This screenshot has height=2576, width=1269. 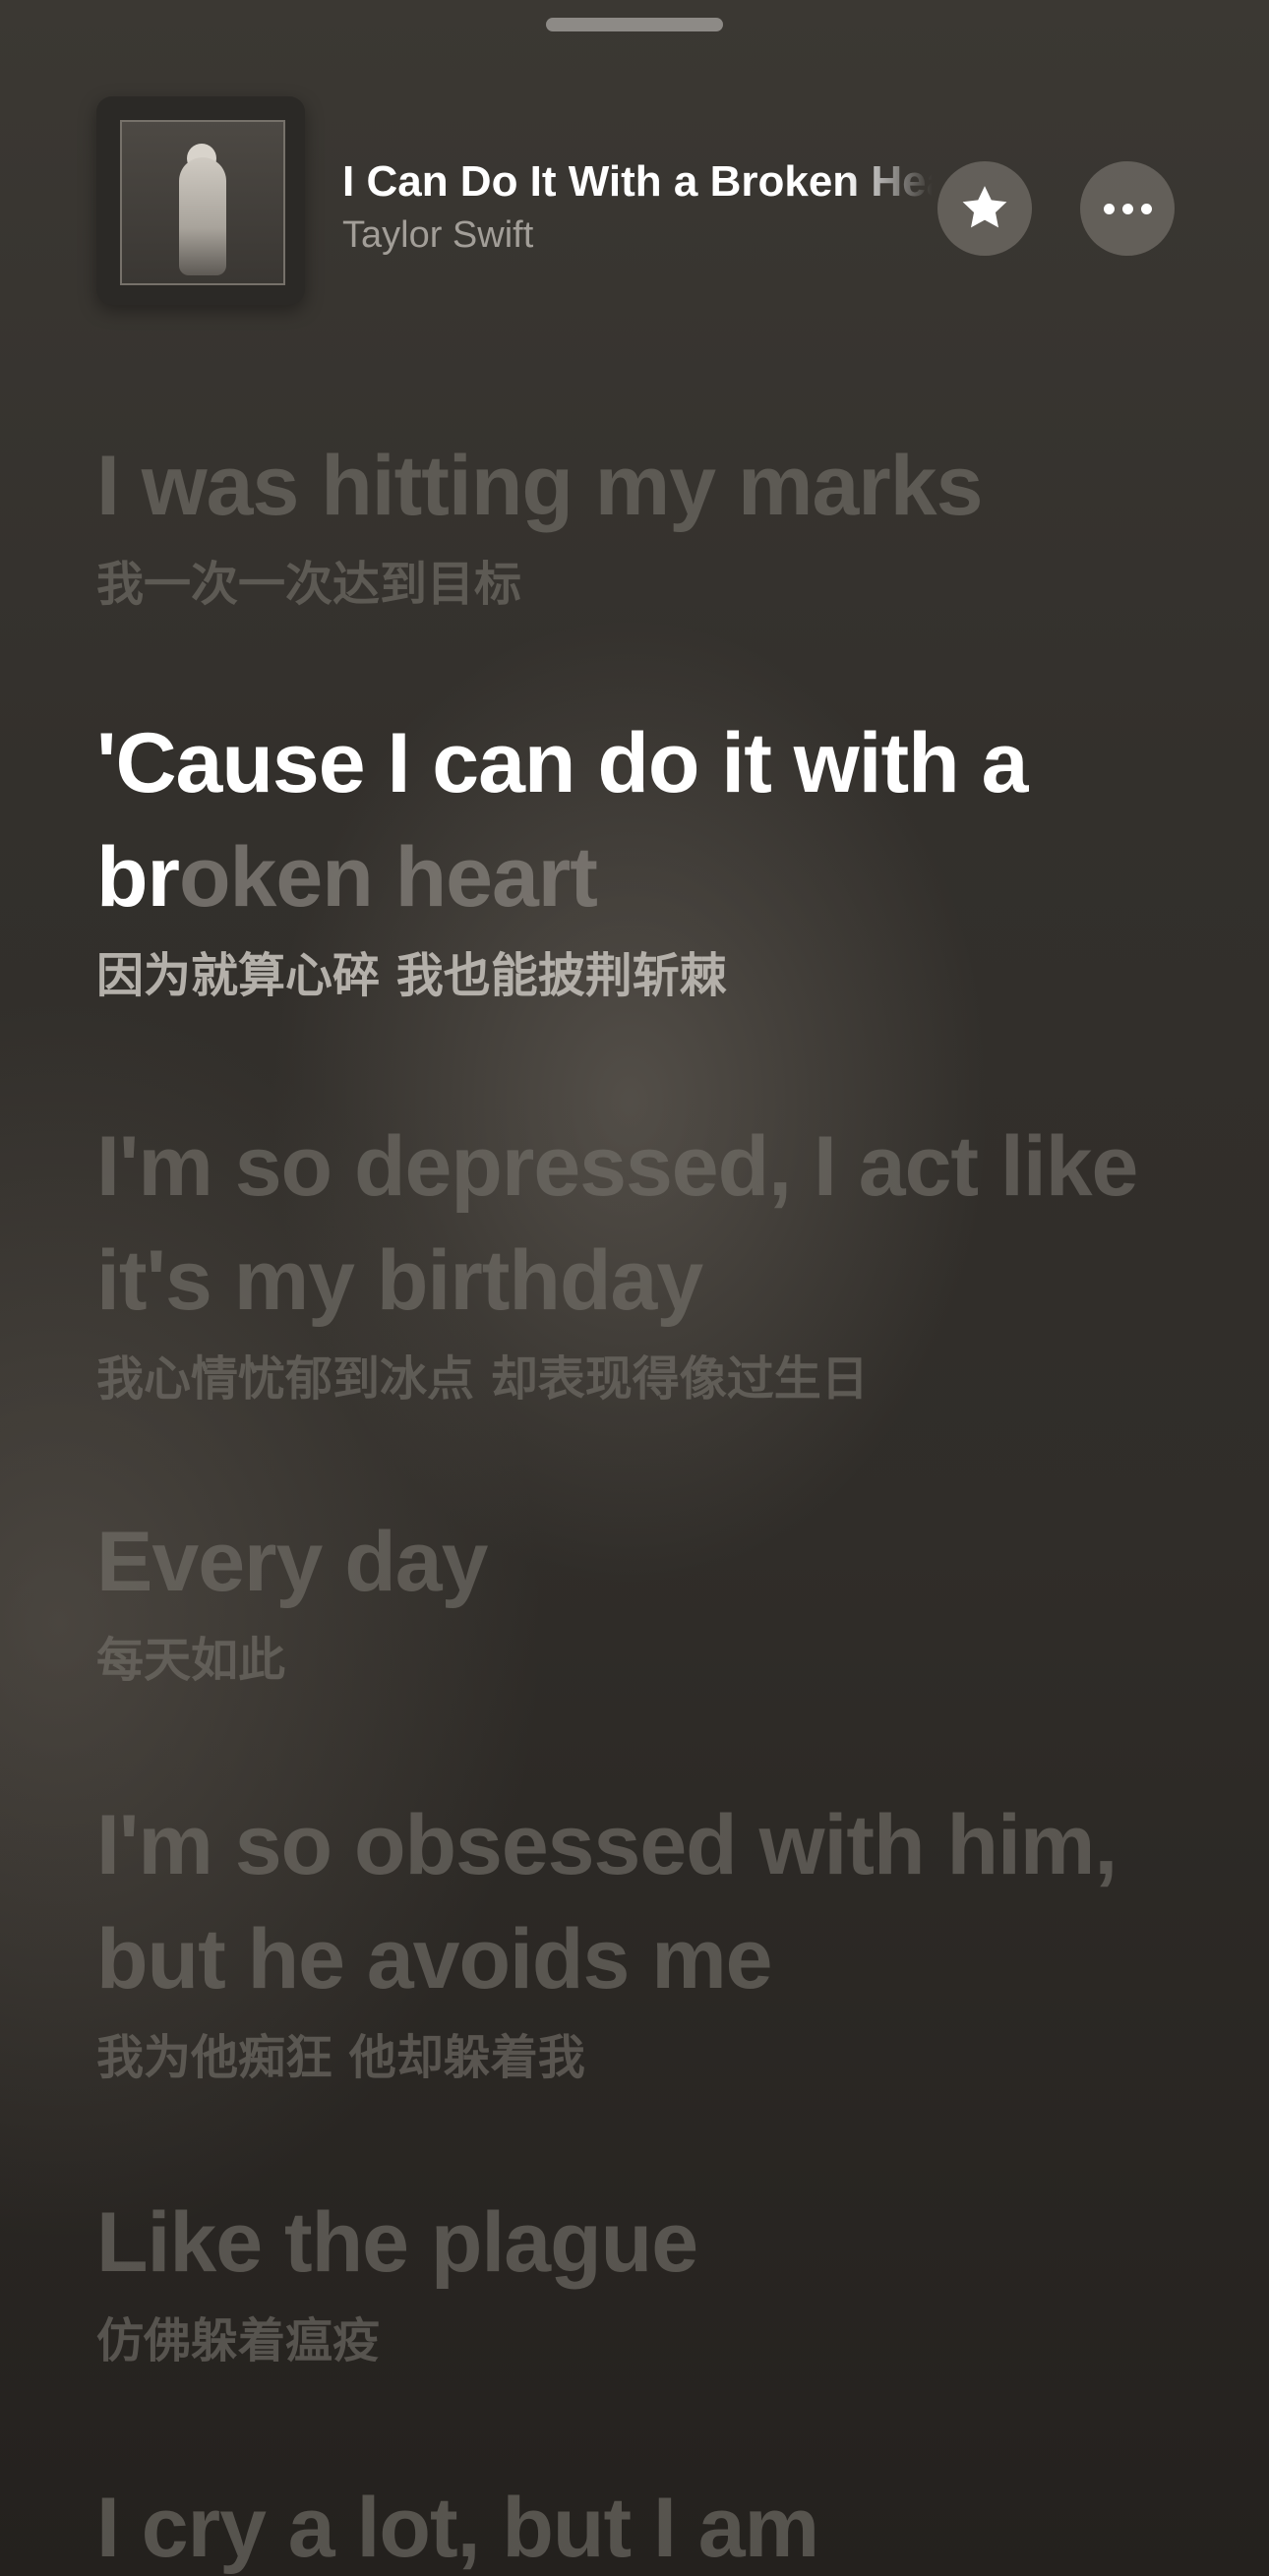 What do you see at coordinates (437, 235) in the screenshot?
I see `song-artist: Taylor Swift` at bounding box center [437, 235].